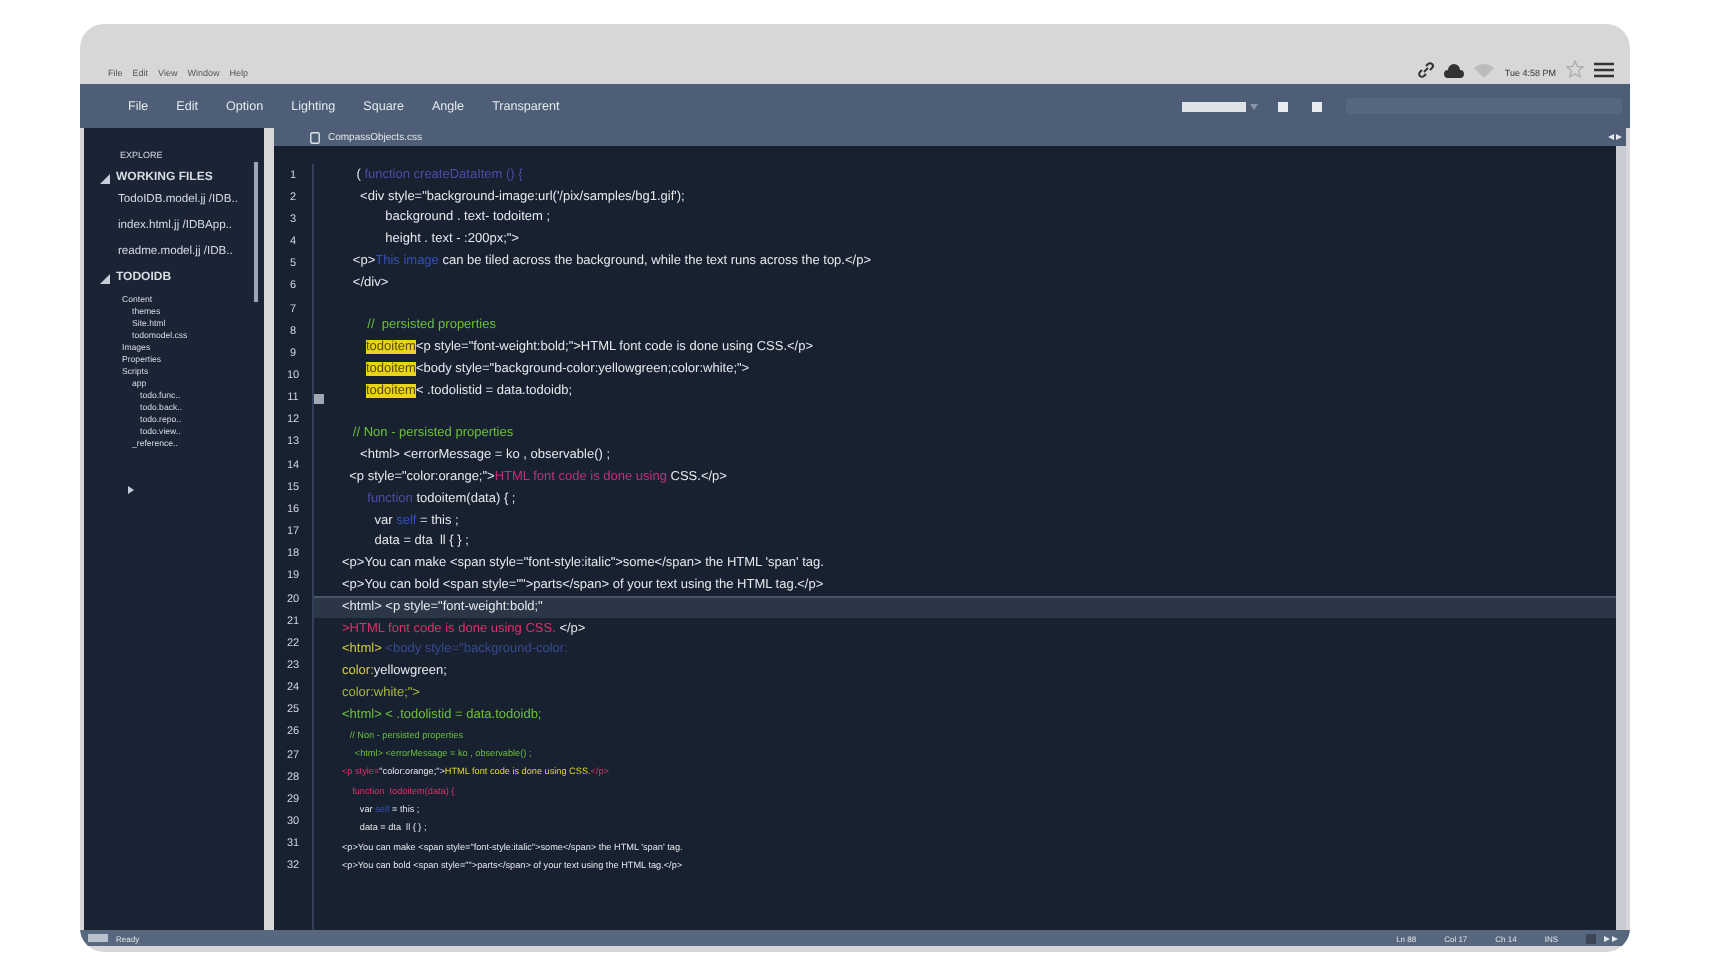 This screenshot has height=966, width=1718. What do you see at coordinates (1454, 71) in the screenshot?
I see `cloud-icon` at bounding box center [1454, 71].